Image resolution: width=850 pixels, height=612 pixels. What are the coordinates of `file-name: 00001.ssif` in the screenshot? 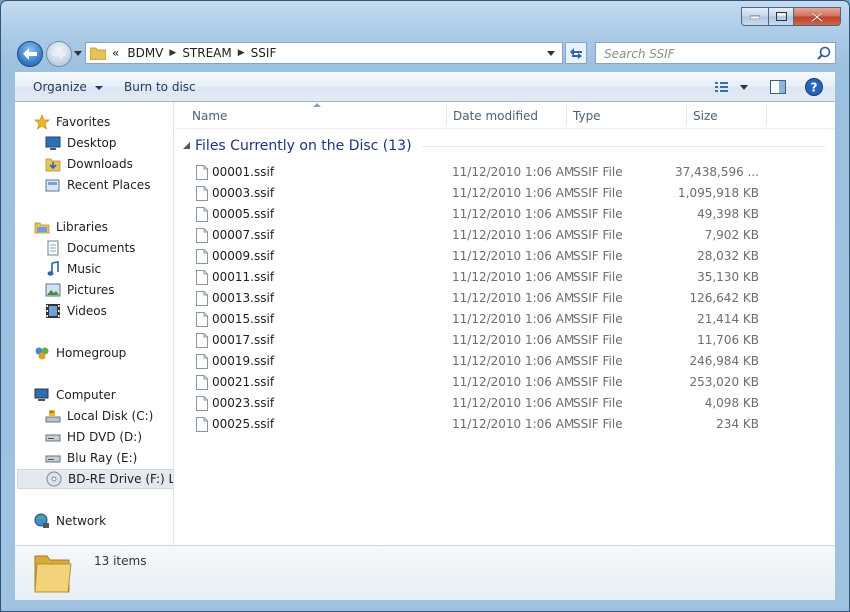 It's located at (243, 172).